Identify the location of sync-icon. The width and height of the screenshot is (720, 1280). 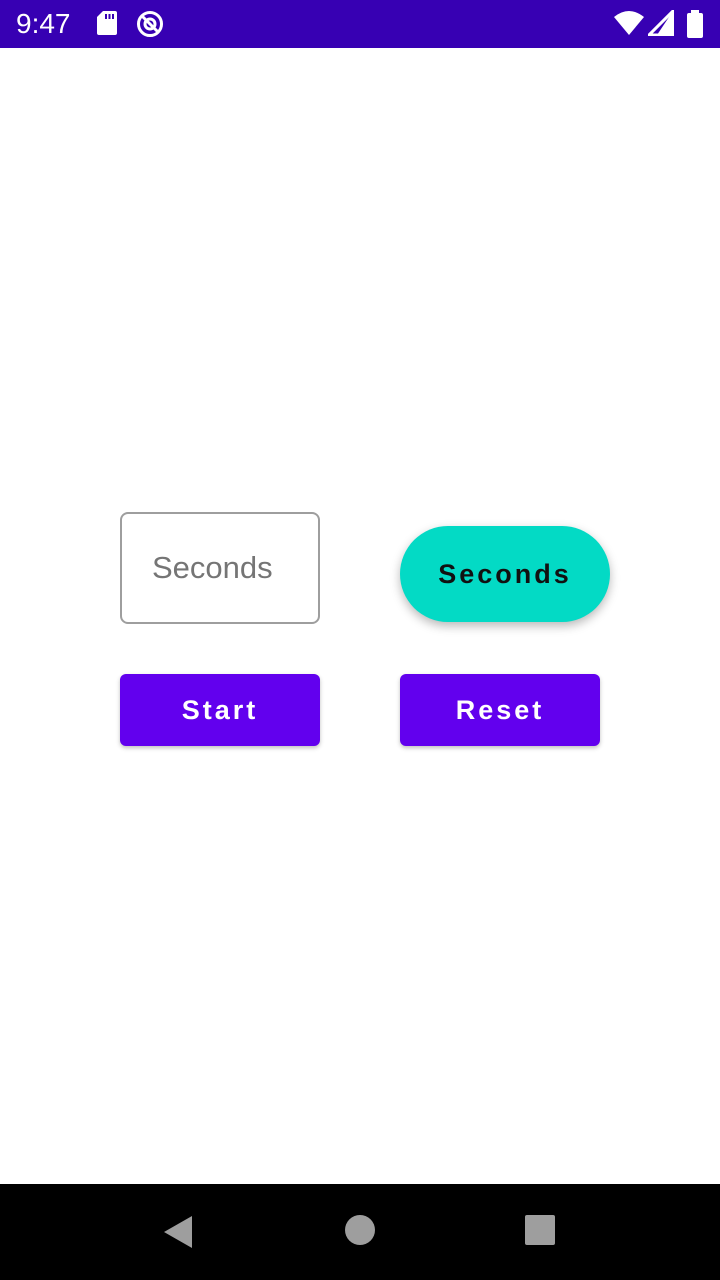
(150, 26).